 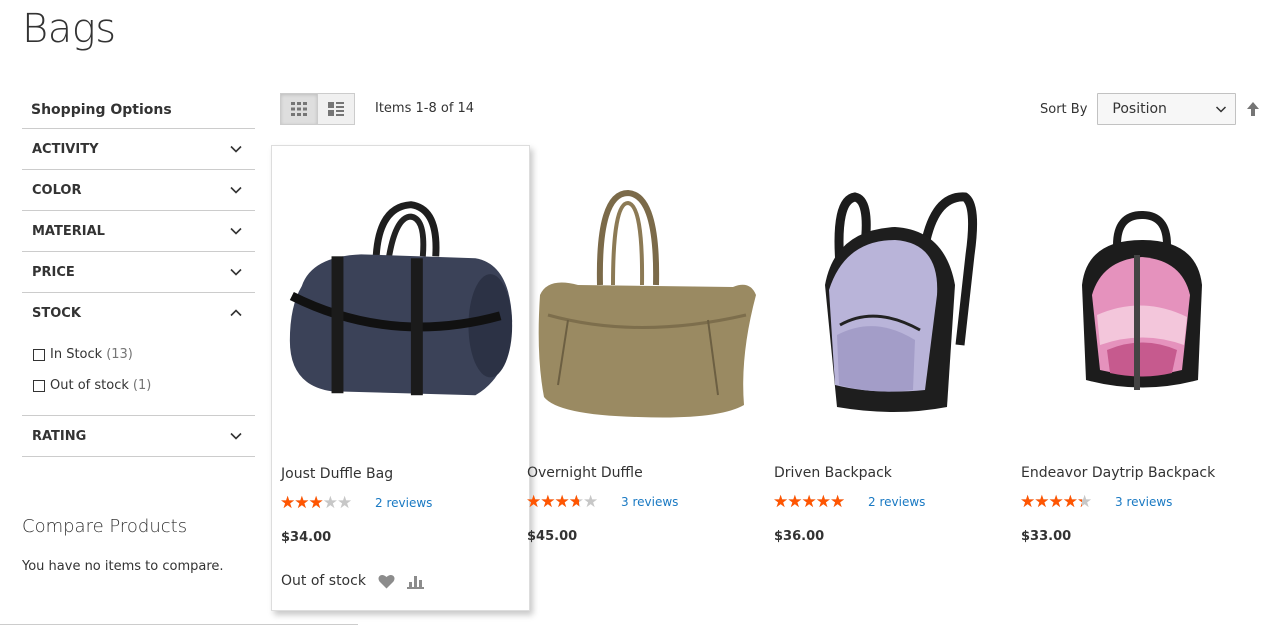 I want to click on sort-direction-button, so click(x=1253, y=109).